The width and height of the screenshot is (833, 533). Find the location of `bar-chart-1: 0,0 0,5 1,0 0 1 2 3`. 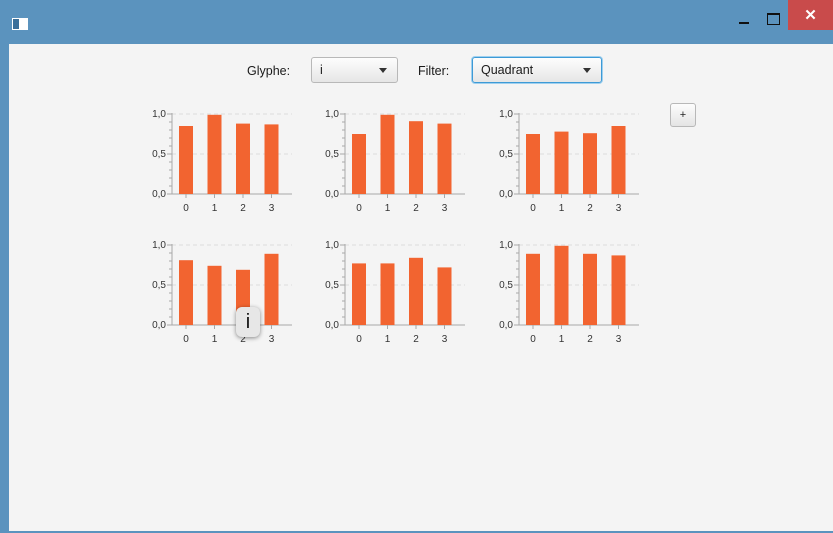

bar-chart-1: 0,0 0,5 1,0 0 1 2 3 is located at coordinates (395, 161).